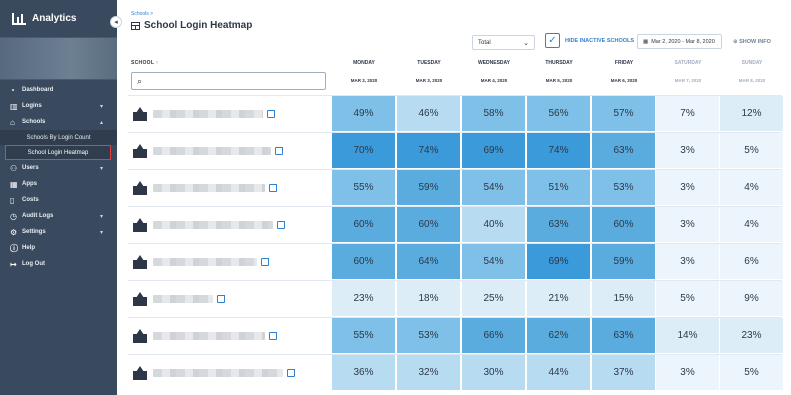  What do you see at coordinates (623, 298) in the screenshot?
I see `heatmap-cell: 15%` at bounding box center [623, 298].